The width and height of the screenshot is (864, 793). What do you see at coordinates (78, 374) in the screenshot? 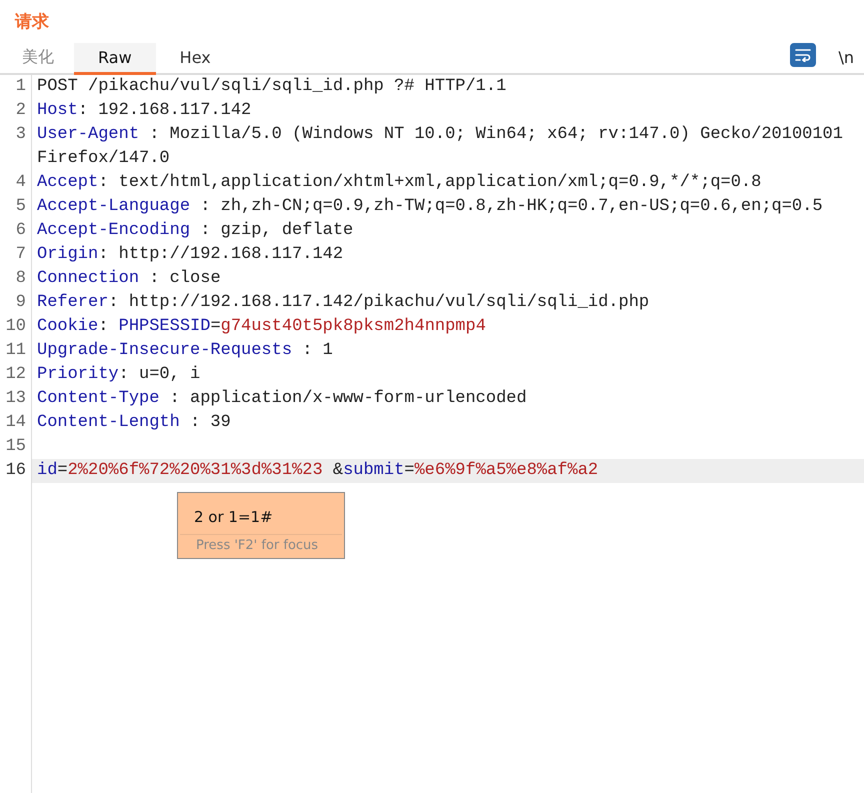
I see `header-name: Priority` at bounding box center [78, 374].